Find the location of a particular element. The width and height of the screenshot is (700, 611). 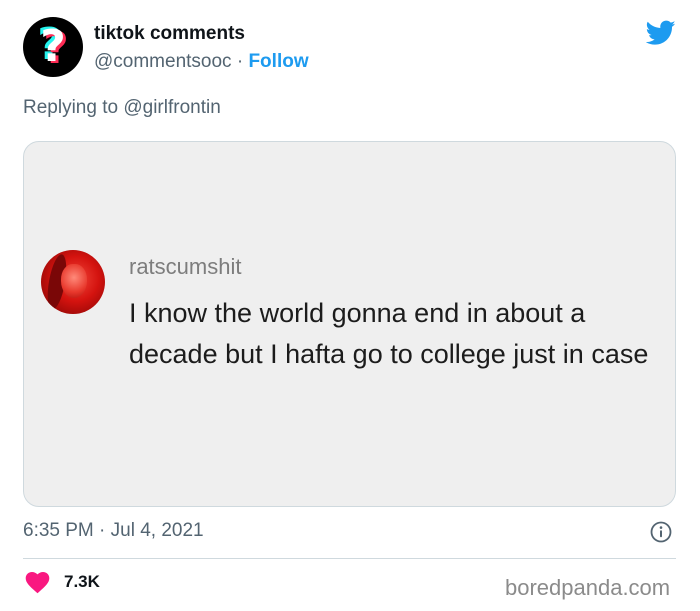

heart-icon is located at coordinates (37, 583).